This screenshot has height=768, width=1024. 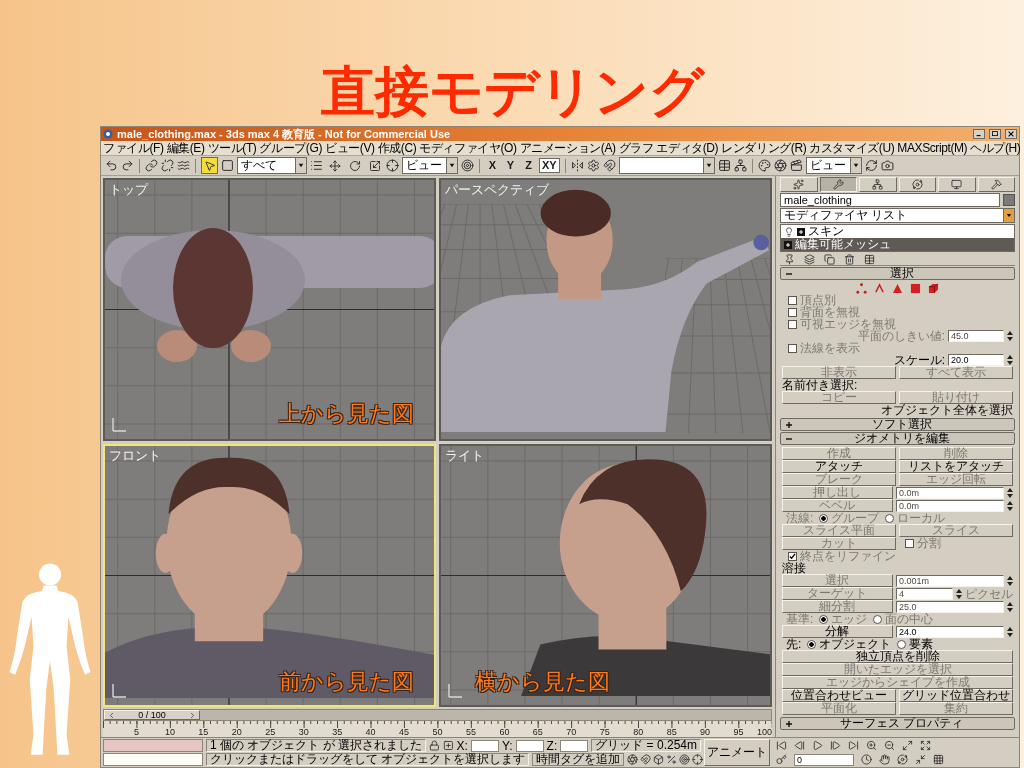 I want to click on maximize-icon, so click(x=907, y=745).